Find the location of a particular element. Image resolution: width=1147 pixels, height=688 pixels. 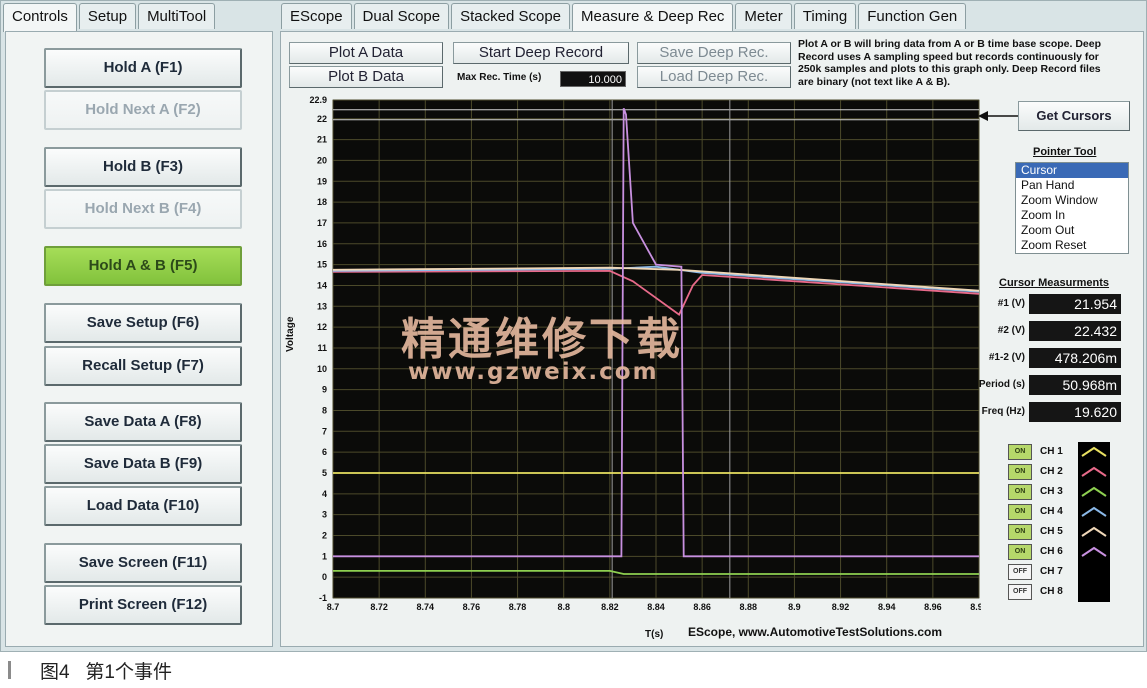

measurement-row: #2 (V) 22.432 is located at coordinates (1051, 331).